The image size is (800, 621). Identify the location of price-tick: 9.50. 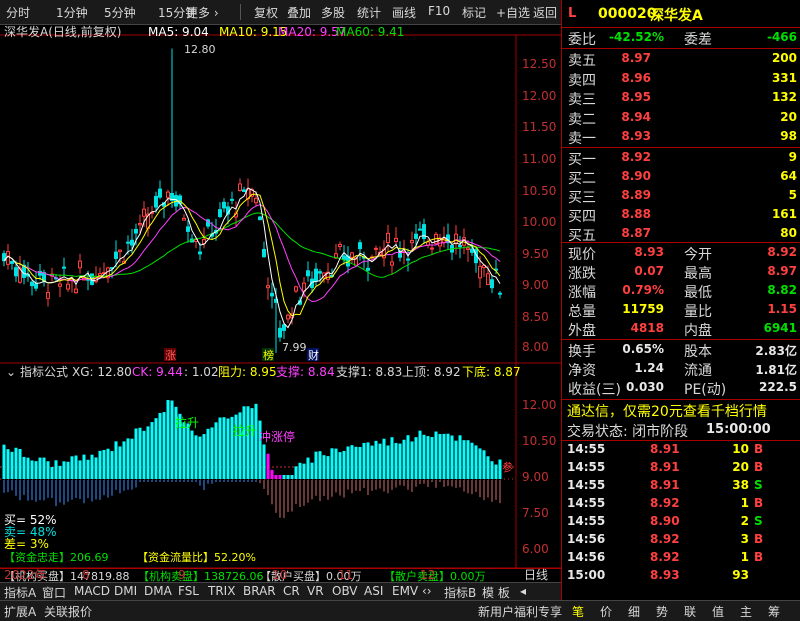
(535, 254).